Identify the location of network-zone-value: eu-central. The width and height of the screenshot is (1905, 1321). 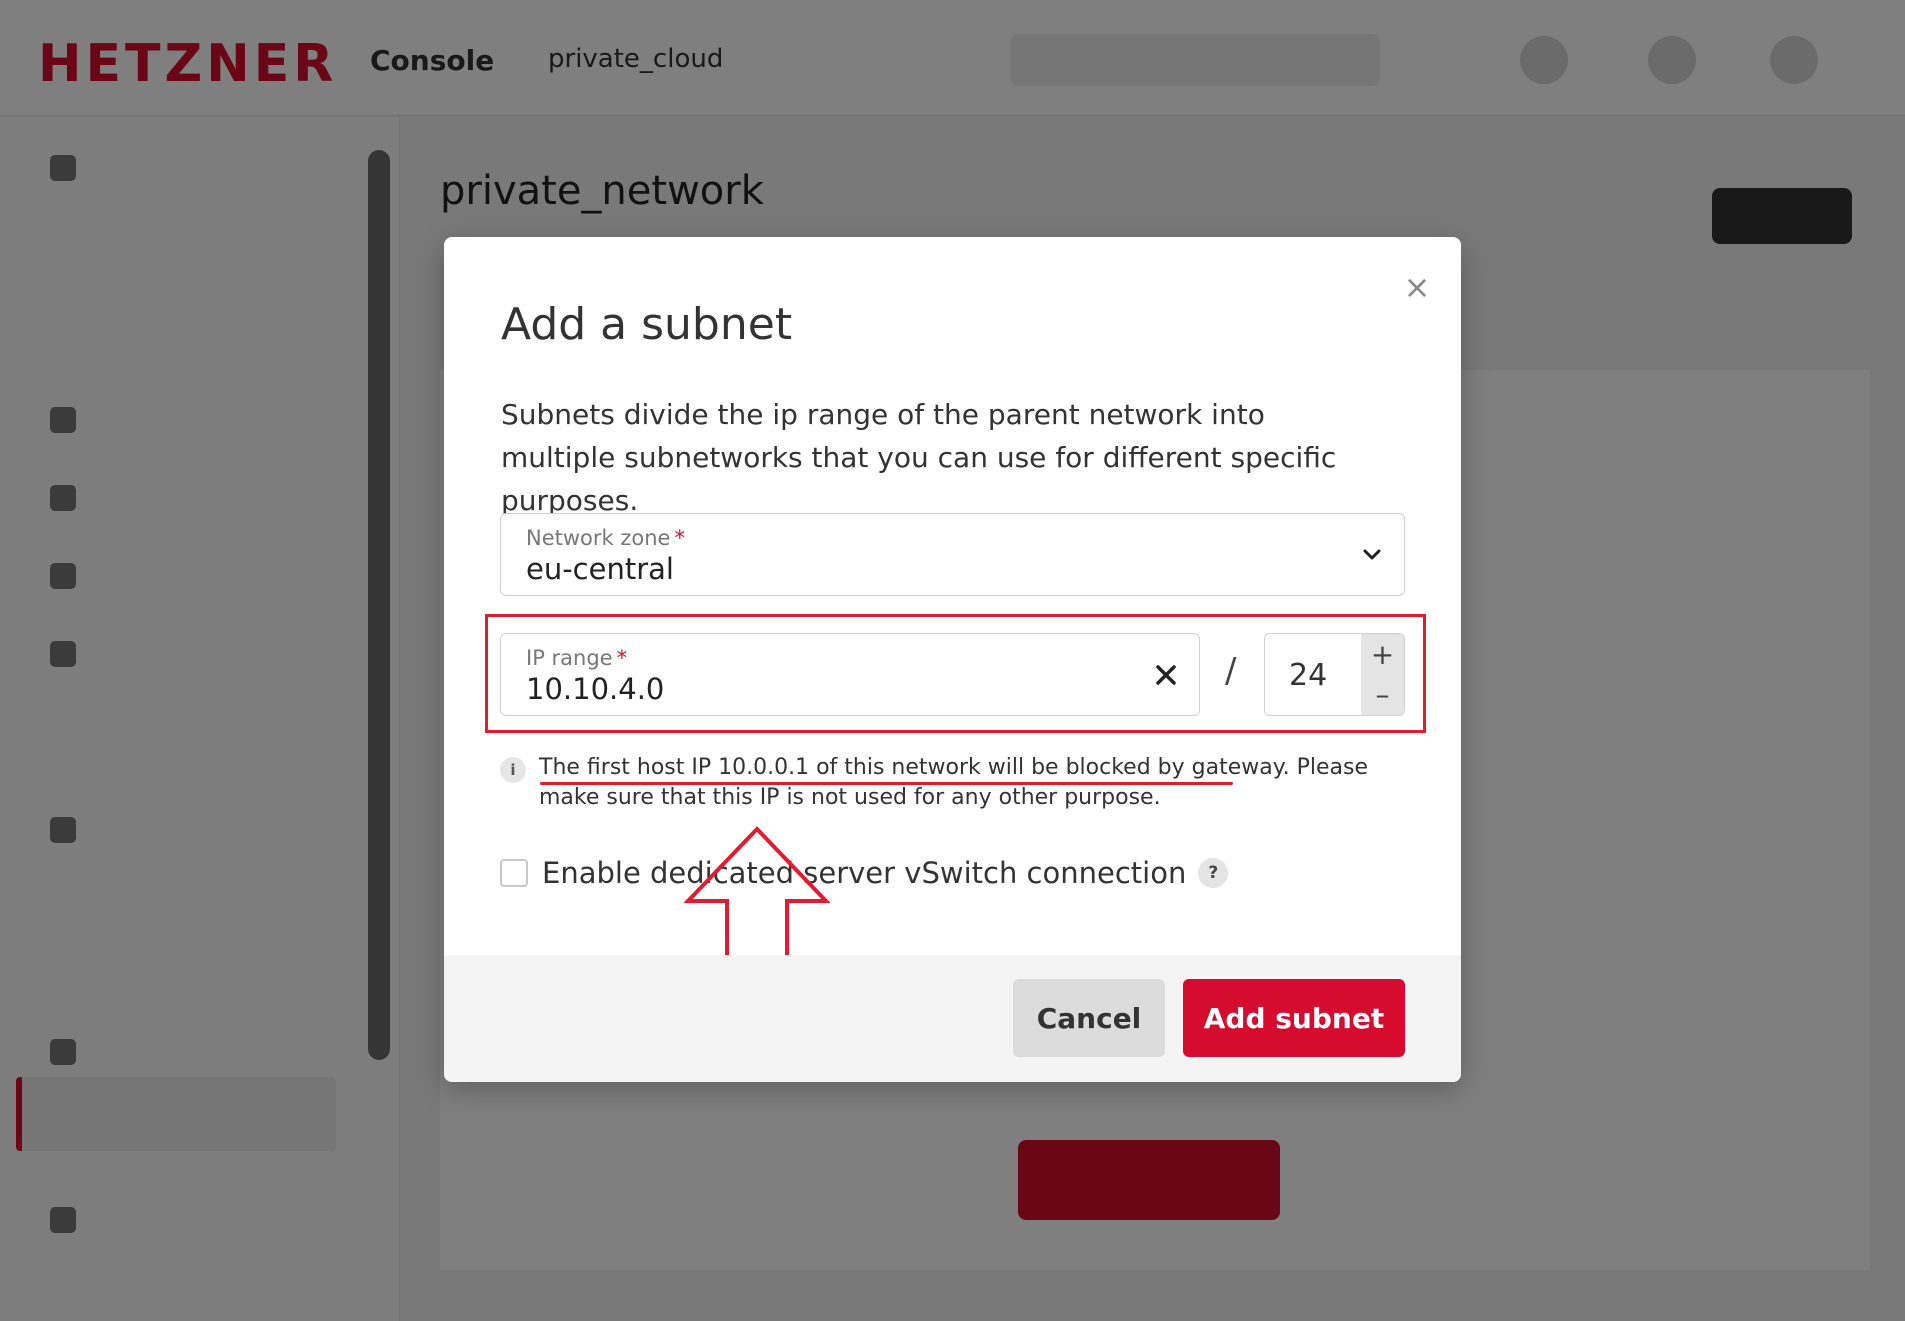
(600, 569).